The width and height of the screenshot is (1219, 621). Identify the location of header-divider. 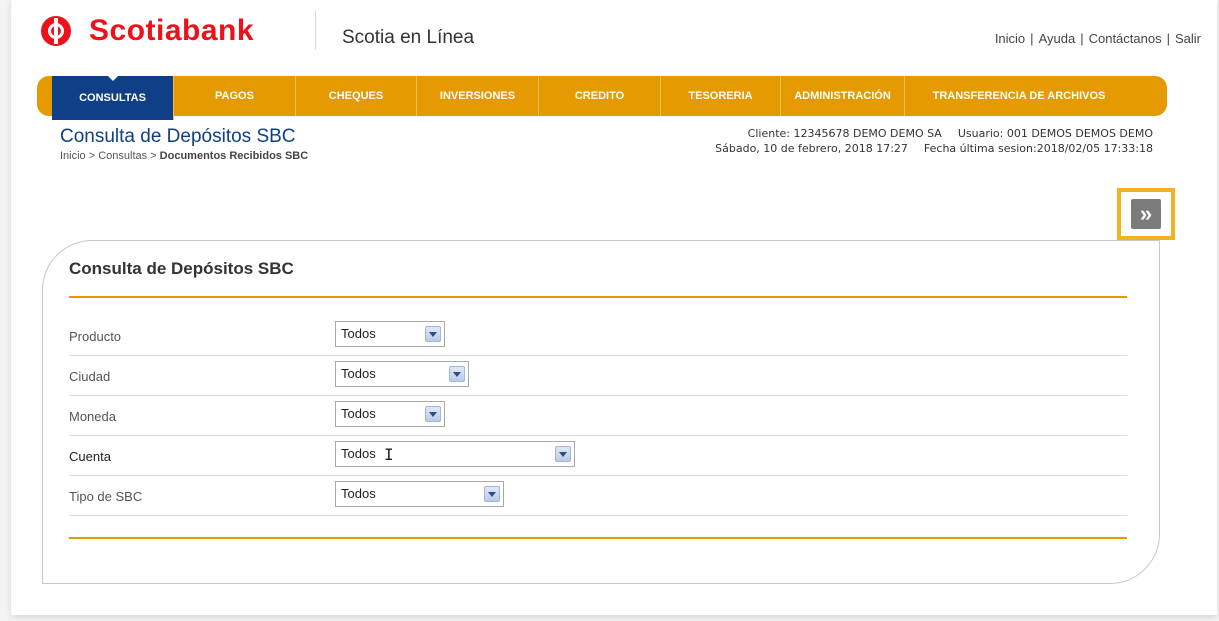
(315, 30).